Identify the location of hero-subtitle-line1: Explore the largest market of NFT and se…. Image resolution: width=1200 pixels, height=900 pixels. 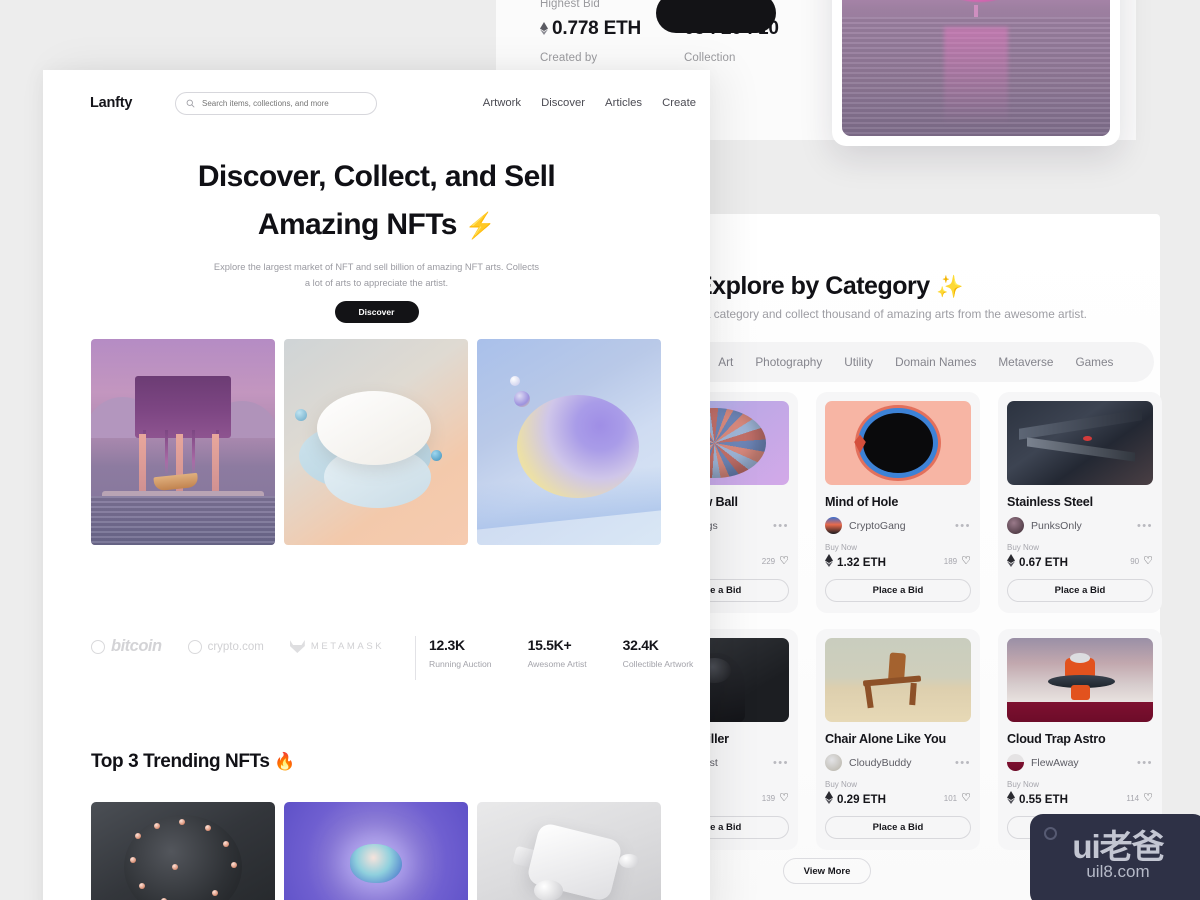
(376, 267).